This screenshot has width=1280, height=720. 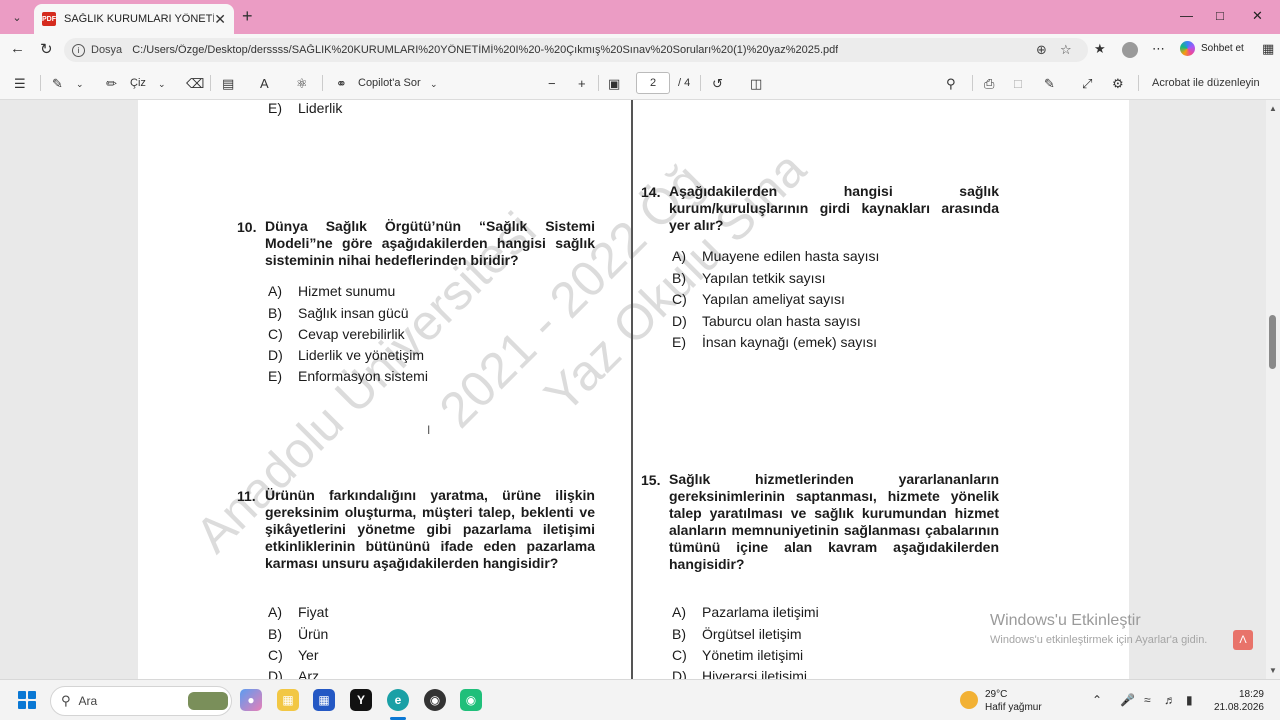 I want to click on option-letter: D), so click(x=679, y=673).